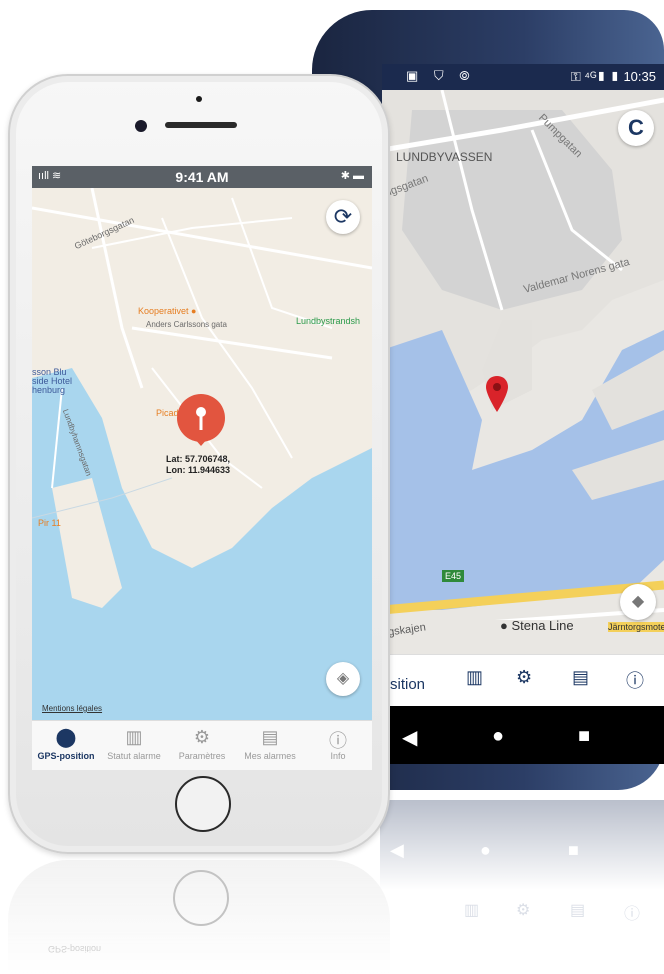  I want to click on tab-mes-alarmes: ▤ Mes alarmes, so click(270, 744).